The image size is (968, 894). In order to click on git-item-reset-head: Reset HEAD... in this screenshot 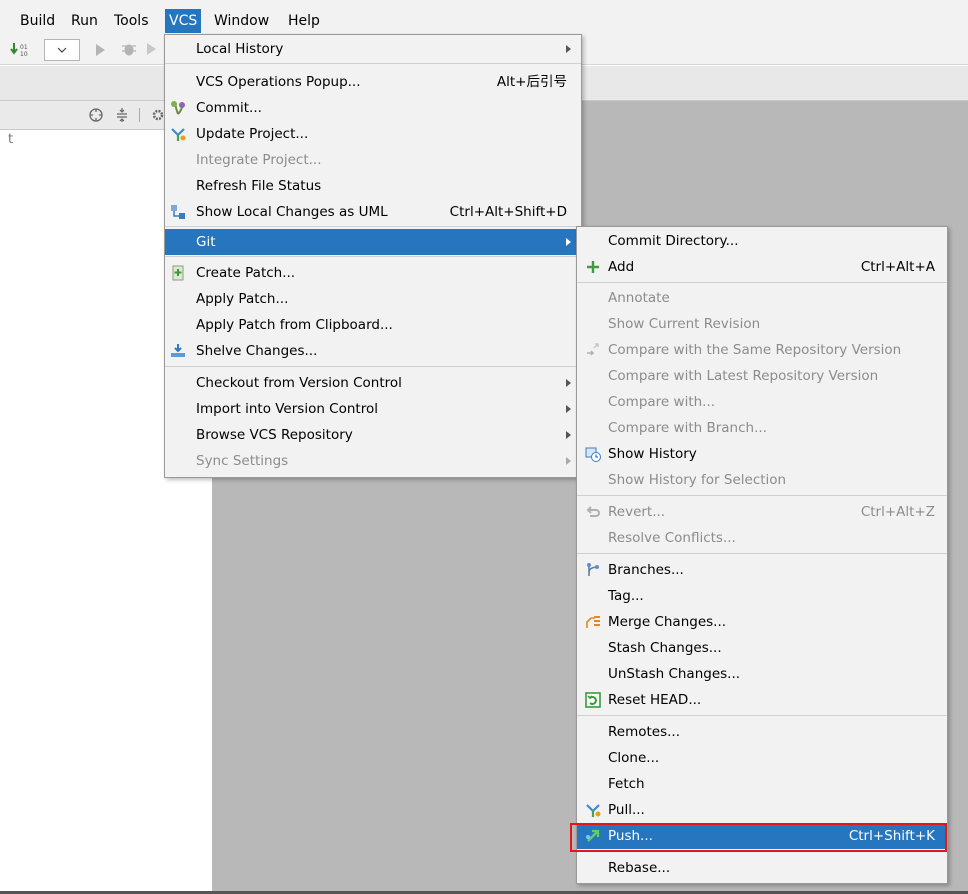, I will do `click(762, 700)`.